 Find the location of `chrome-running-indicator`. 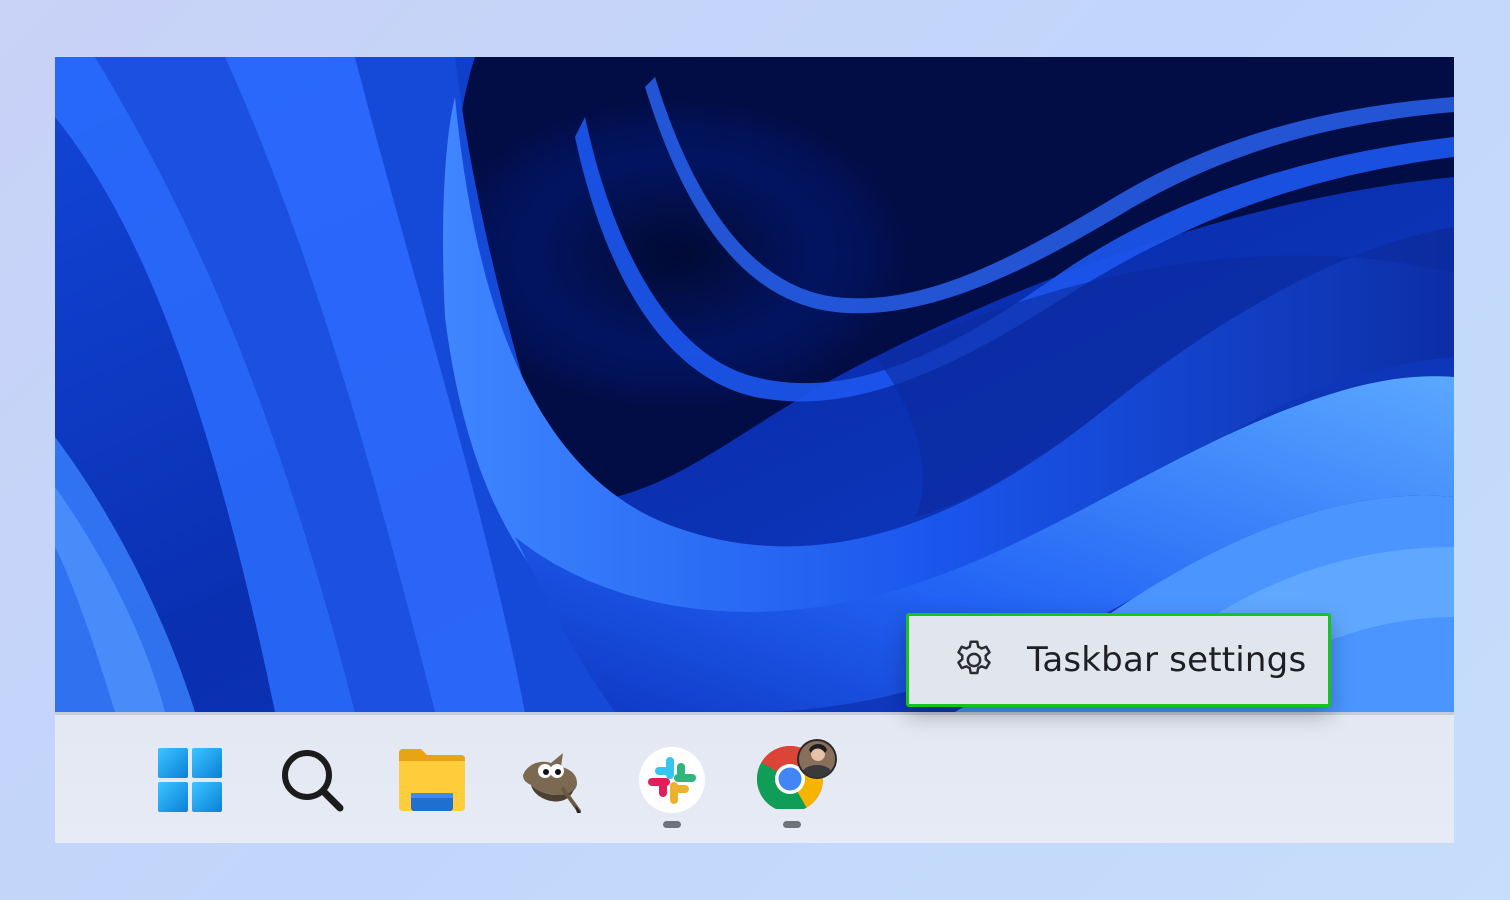

chrome-running-indicator is located at coordinates (792, 824).